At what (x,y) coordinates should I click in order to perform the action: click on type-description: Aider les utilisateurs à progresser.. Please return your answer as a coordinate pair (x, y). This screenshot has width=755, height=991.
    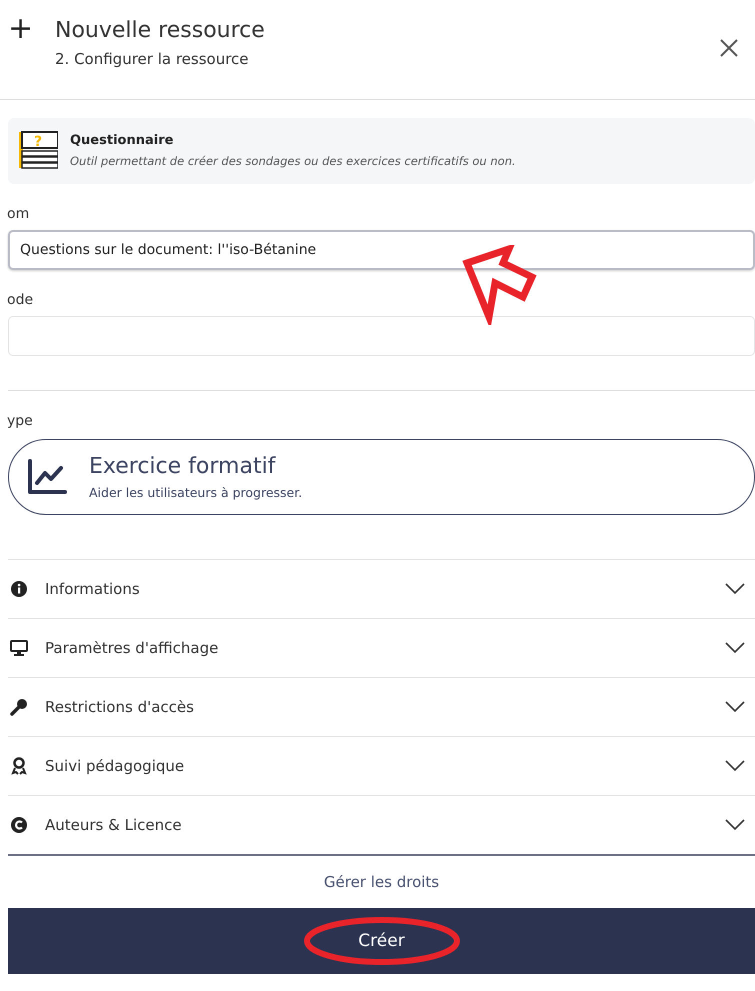
    Looking at the image, I should click on (195, 492).